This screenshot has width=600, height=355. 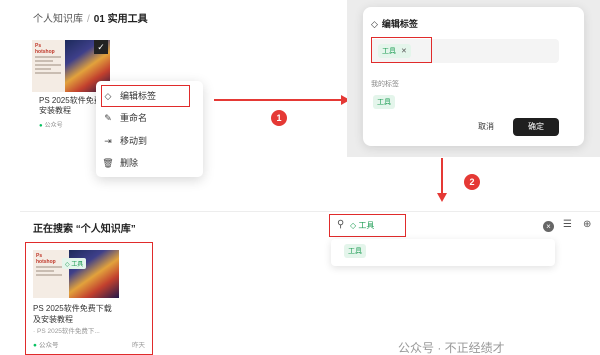 What do you see at coordinates (401, 50) in the screenshot?
I see `highlight-box-tag-input` at bounding box center [401, 50].